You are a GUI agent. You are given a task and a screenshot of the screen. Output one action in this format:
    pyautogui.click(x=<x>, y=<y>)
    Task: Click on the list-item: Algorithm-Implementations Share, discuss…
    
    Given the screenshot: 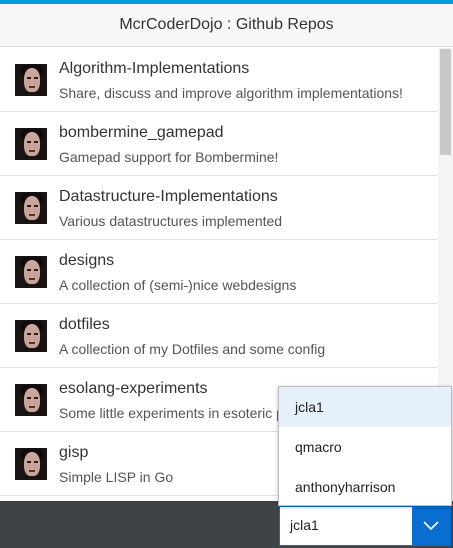 What is the action you would take?
    pyautogui.click(x=219, y=80)
    